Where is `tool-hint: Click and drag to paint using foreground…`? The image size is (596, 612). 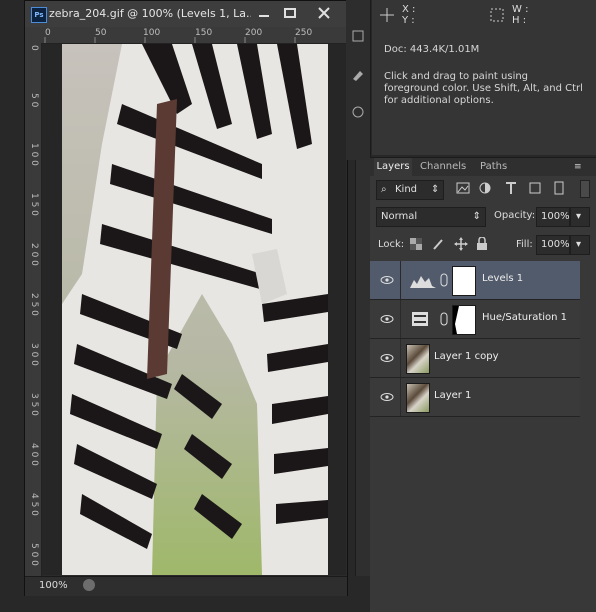
tool-hint: Click and drag to paint using foreground… is located at coordinates (483, 88).